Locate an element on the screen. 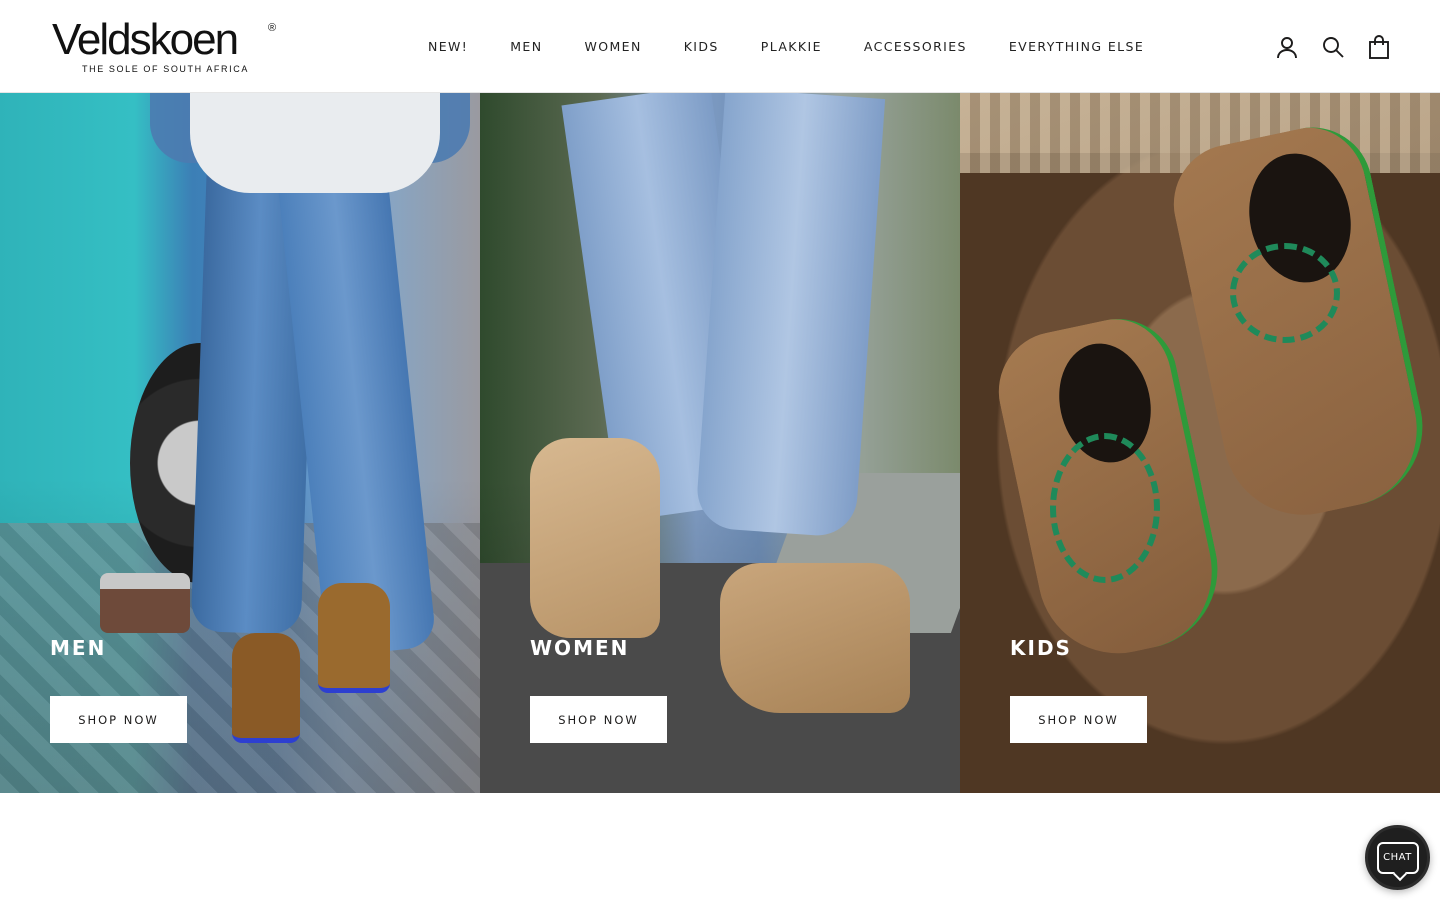 The height and width of the screenshot is (900, 1440). account-button is located at coordinates (1287, 47).